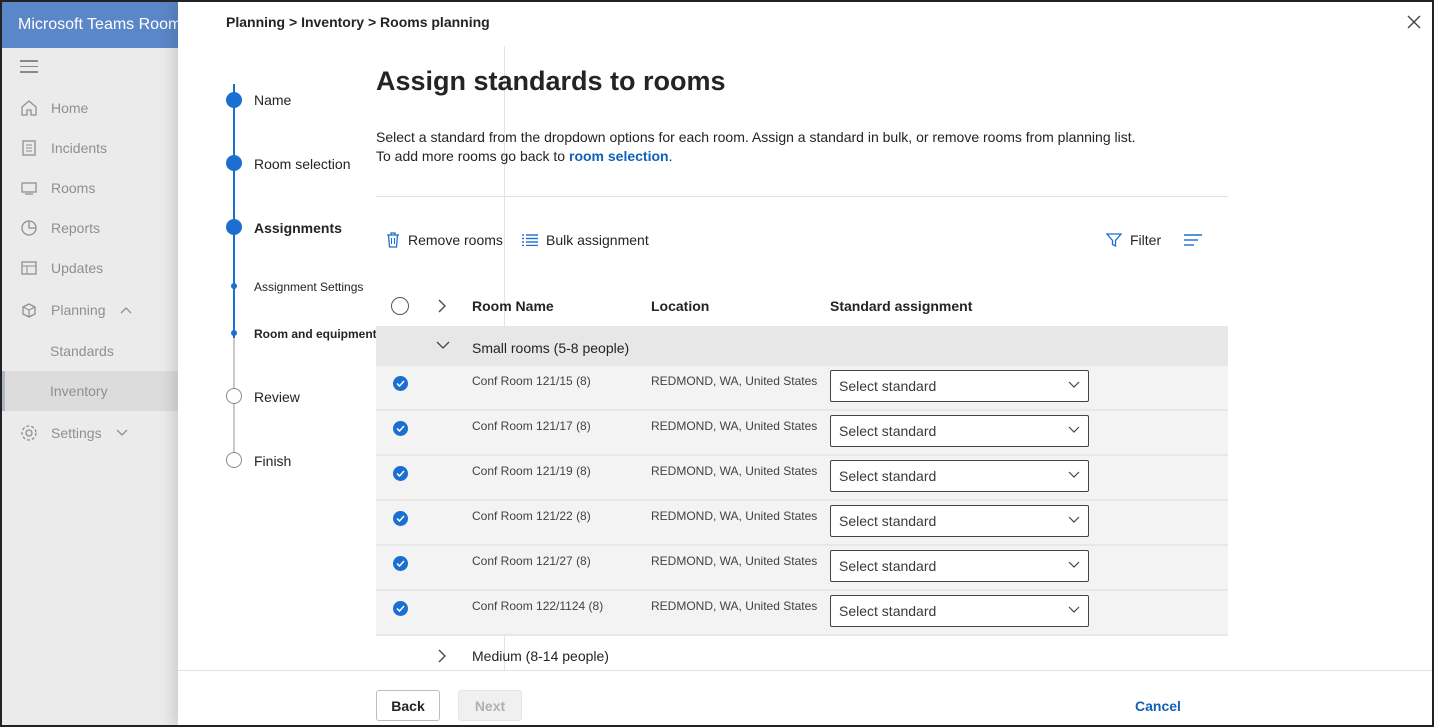 The height and width of the screenshot is (727, 1434). I want to click on nav-inventory: Inventory, so click(90, 391).